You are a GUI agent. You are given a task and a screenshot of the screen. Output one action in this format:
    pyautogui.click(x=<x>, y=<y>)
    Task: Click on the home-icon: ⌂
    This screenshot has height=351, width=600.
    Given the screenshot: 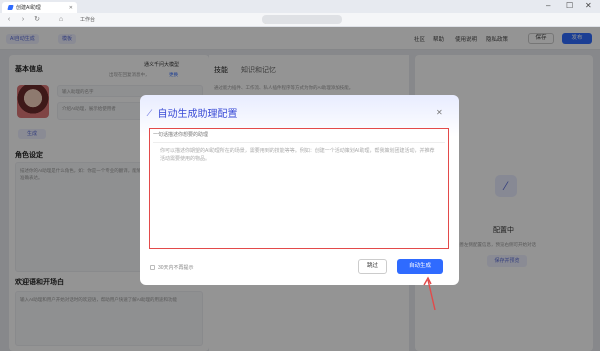 What is the action you would take?
    pyautogui.click(x=61, y=20)
    